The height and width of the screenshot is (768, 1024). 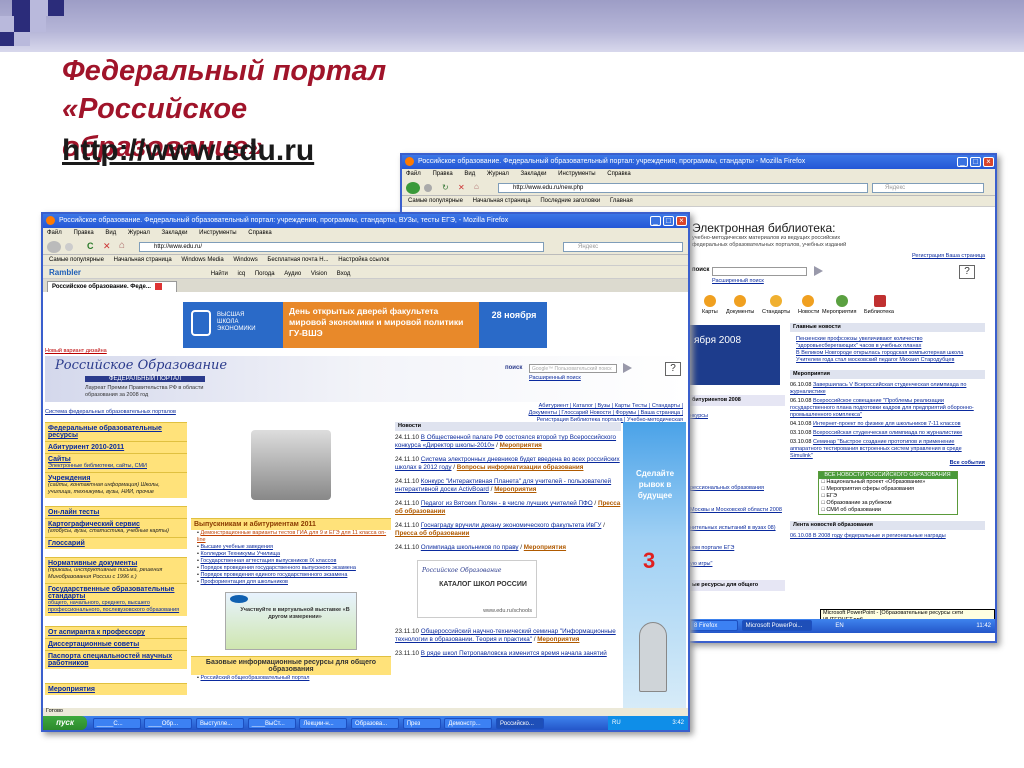 I want to click on weather-button: Погода, so click(x=265, y=274).